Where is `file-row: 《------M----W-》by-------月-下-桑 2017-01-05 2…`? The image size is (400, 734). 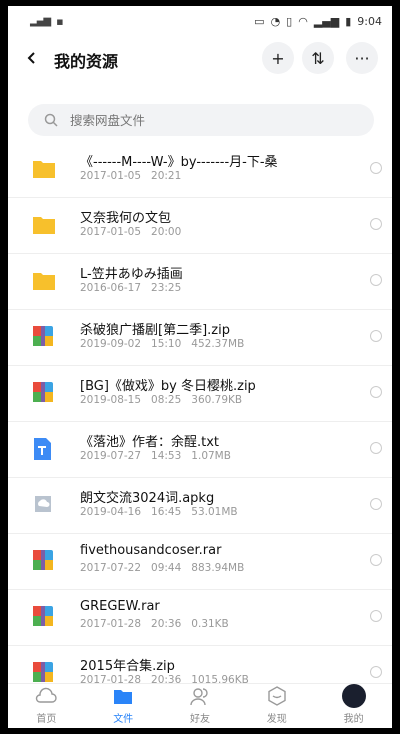
file-row: 《------M----W-》by-------月-下-桑 2017-01-05 2… is located at coordinates (200, 170).